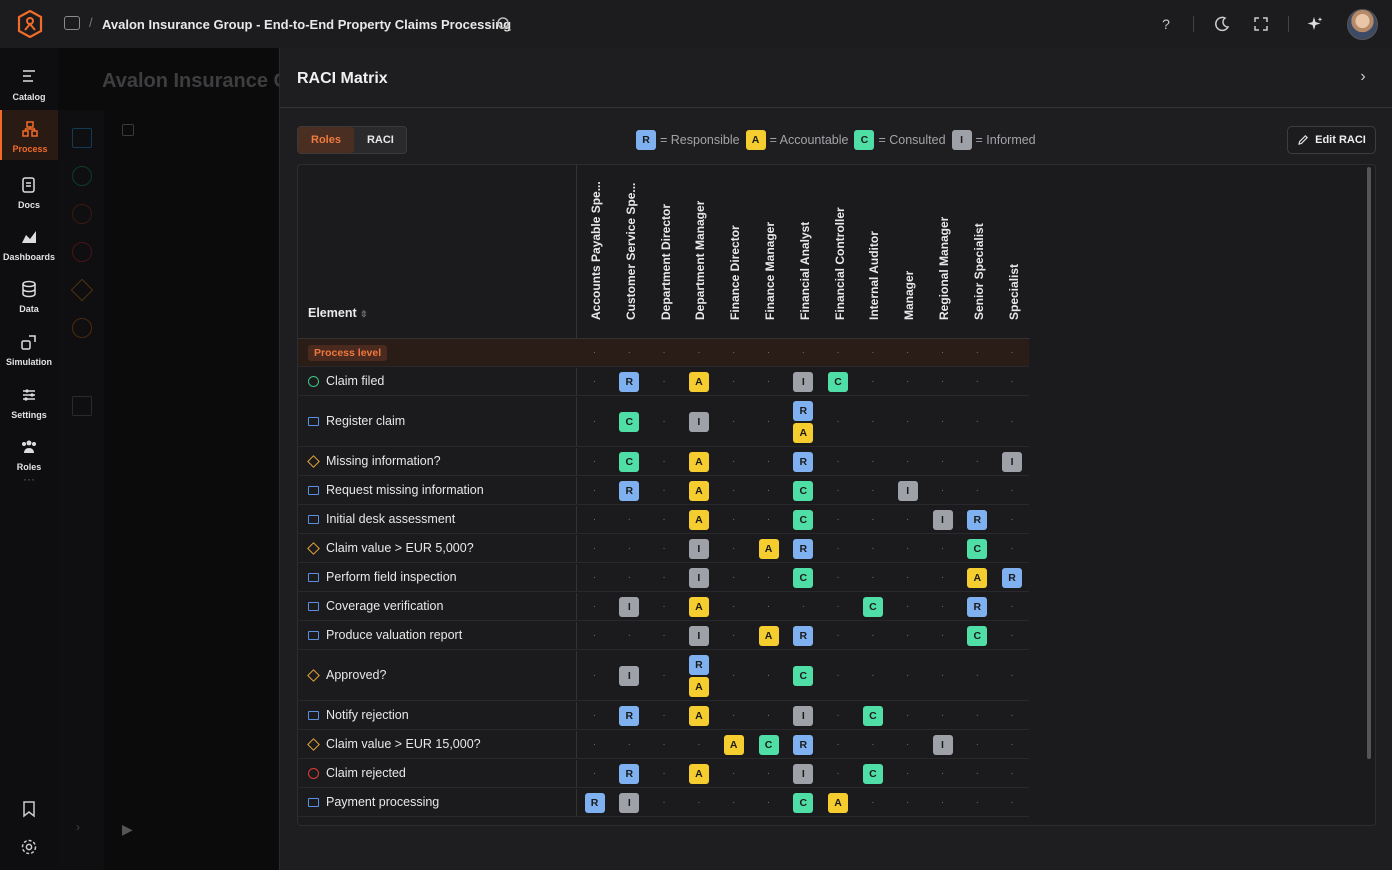  Describe the element at coordinates (385, 635) in the screenshot. I see `element-name: Produce valuation report` at that location.